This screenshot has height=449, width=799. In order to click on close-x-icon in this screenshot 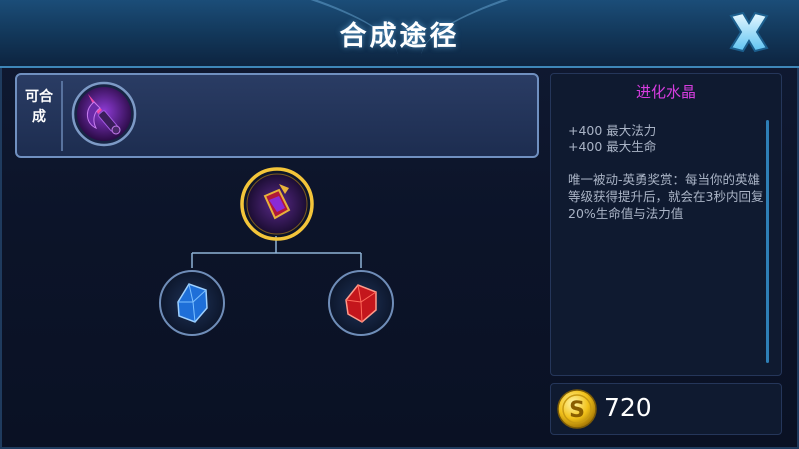, I will do `click(749, 32)`.